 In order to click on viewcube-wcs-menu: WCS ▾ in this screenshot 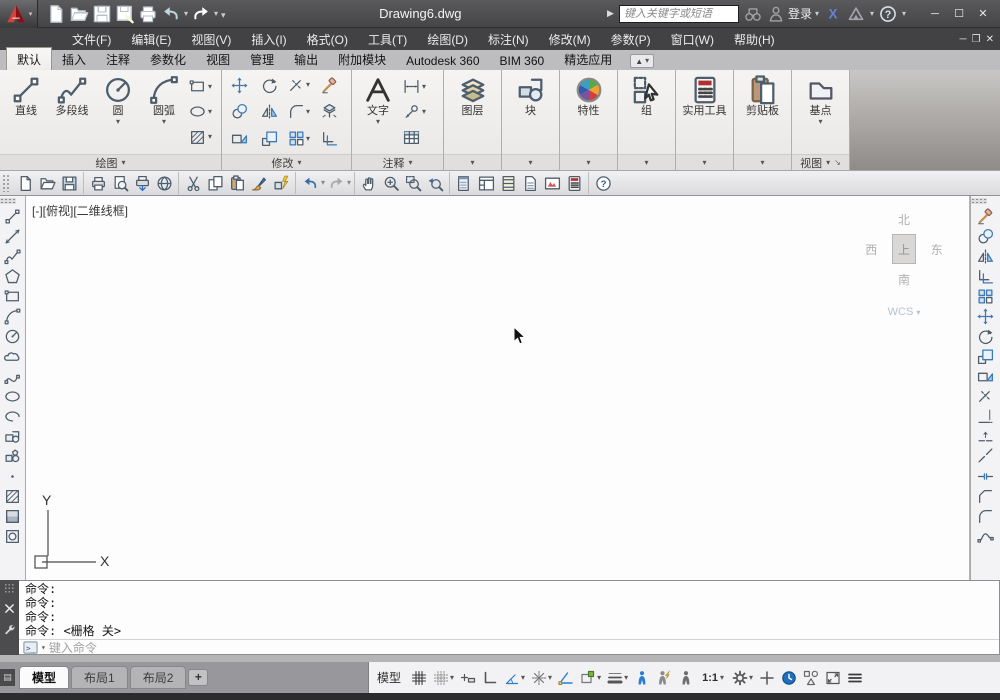, I will do `click(904, 312)`.